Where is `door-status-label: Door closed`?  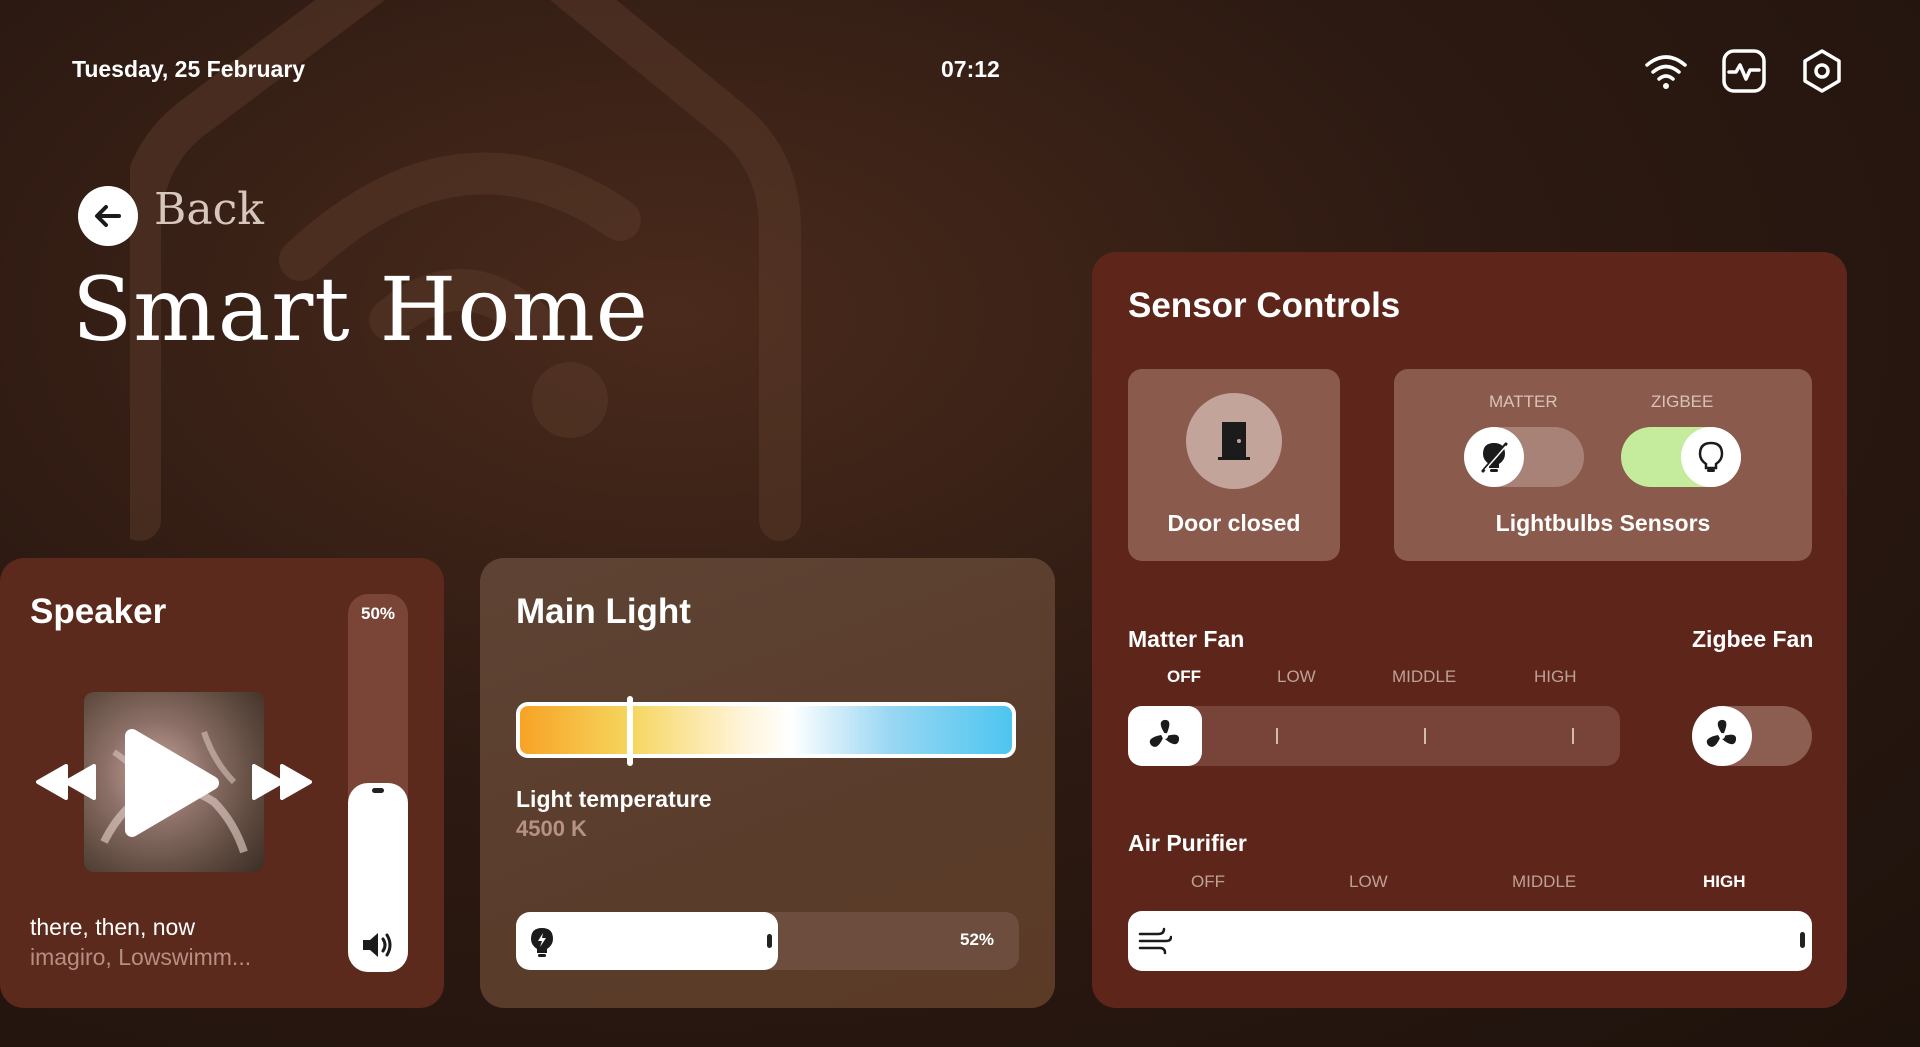 door-status-label: Door closed is located at coordinates (1234, 523).